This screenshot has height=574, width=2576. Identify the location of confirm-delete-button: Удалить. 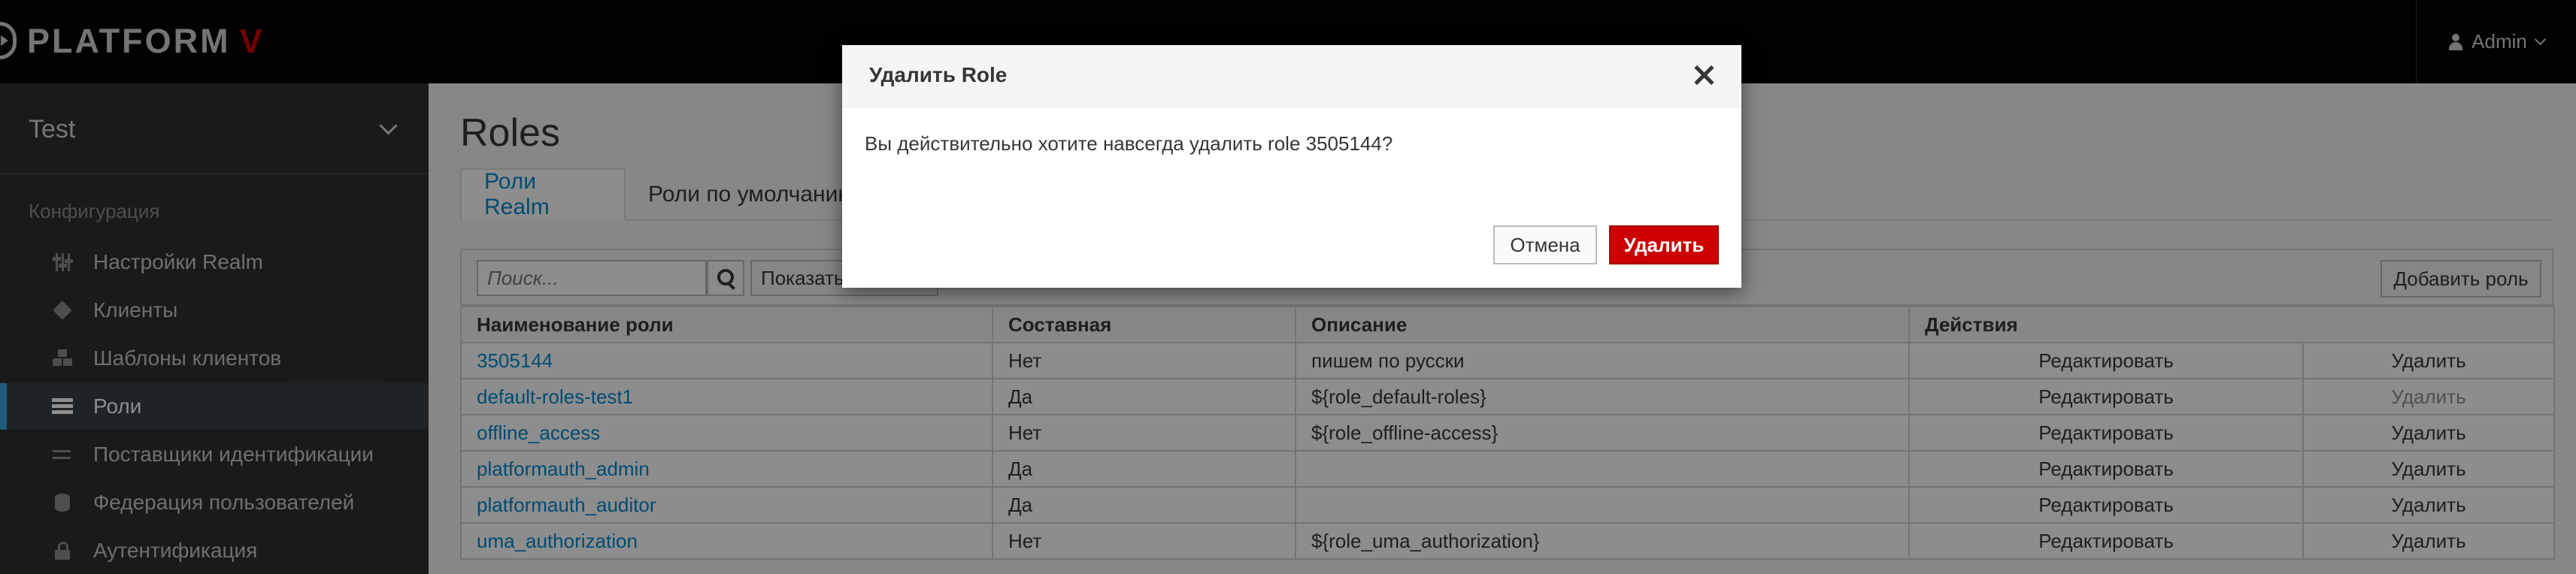
(1664, 244).